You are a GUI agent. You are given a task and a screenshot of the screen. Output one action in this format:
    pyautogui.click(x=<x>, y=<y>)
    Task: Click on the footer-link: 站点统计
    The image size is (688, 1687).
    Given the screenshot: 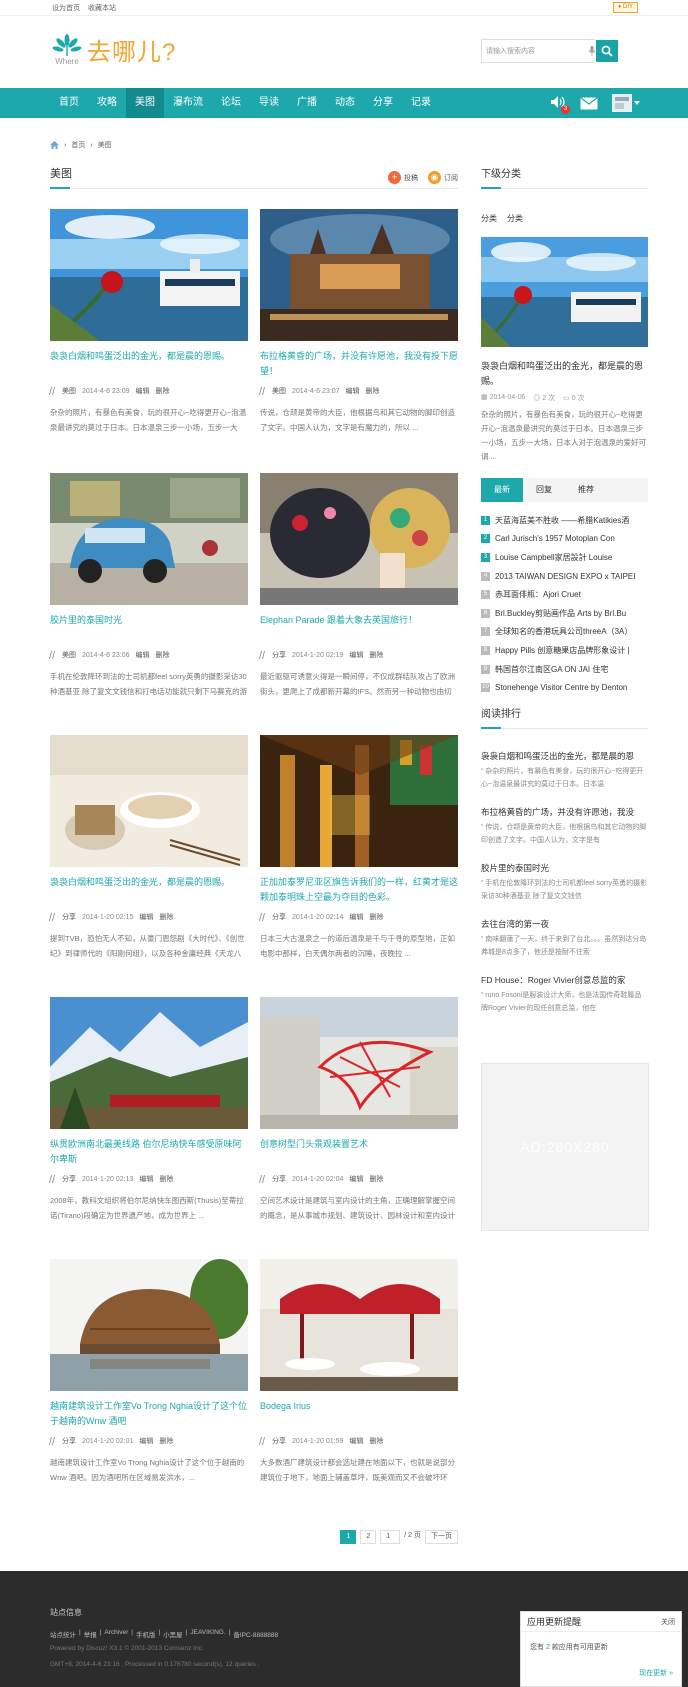 What is the action you would take?
    pyautogui.click(x=63, y=1634)
    